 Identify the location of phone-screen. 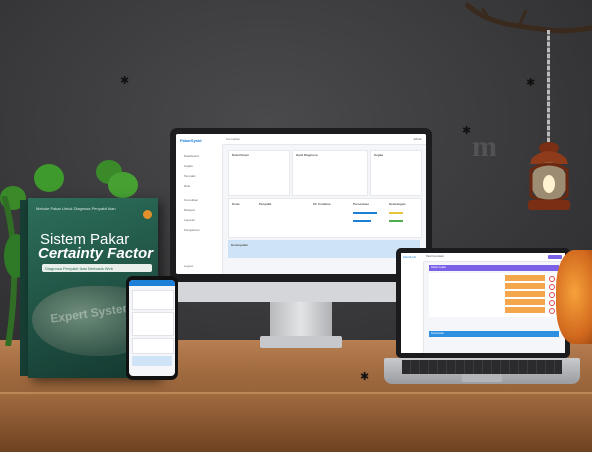
(152, 328).